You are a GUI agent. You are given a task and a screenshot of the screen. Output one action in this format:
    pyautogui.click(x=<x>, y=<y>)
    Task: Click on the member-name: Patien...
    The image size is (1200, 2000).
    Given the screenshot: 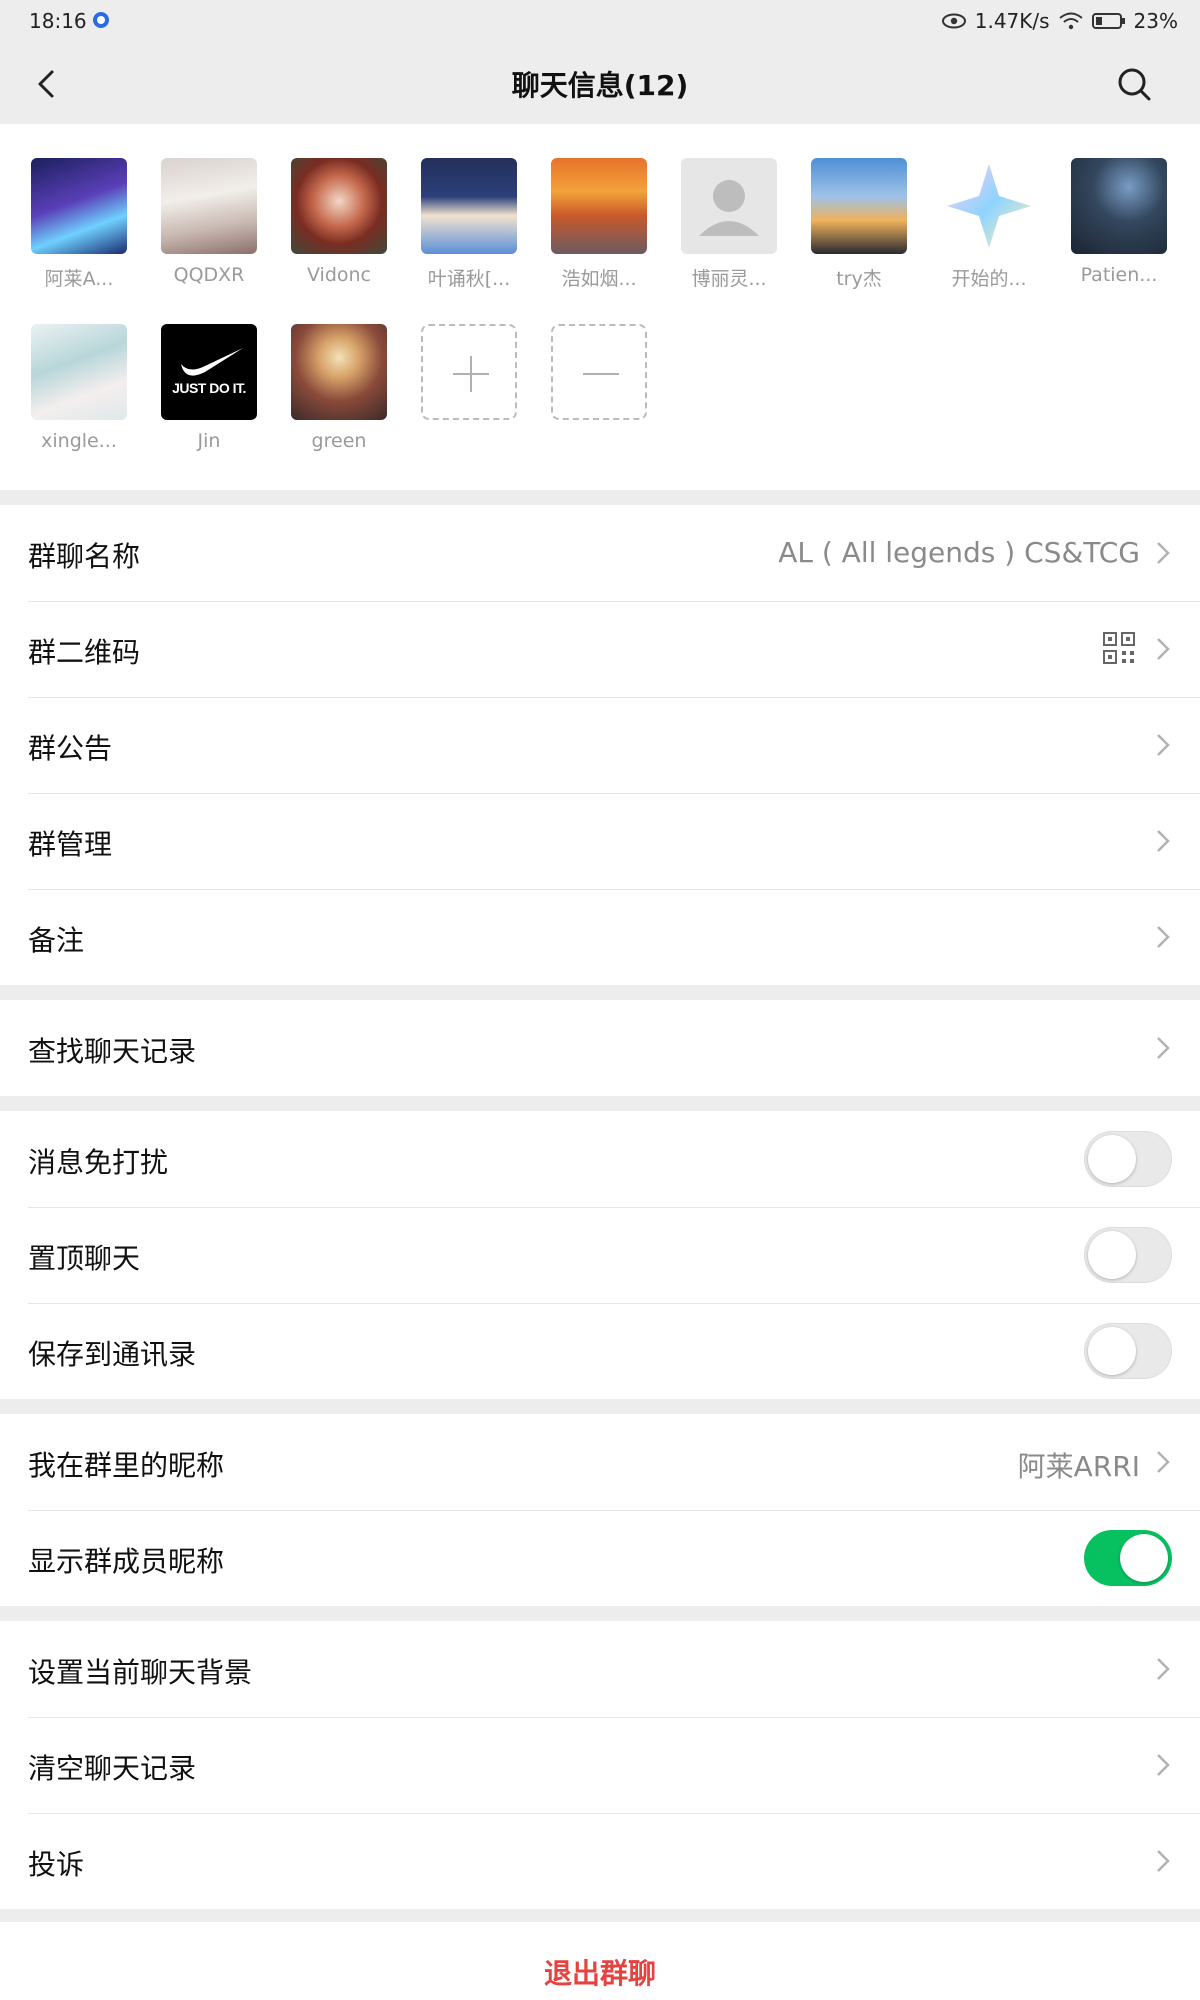 What is the action you would take?
    pyautogui.click(x=1119, y=275)
    